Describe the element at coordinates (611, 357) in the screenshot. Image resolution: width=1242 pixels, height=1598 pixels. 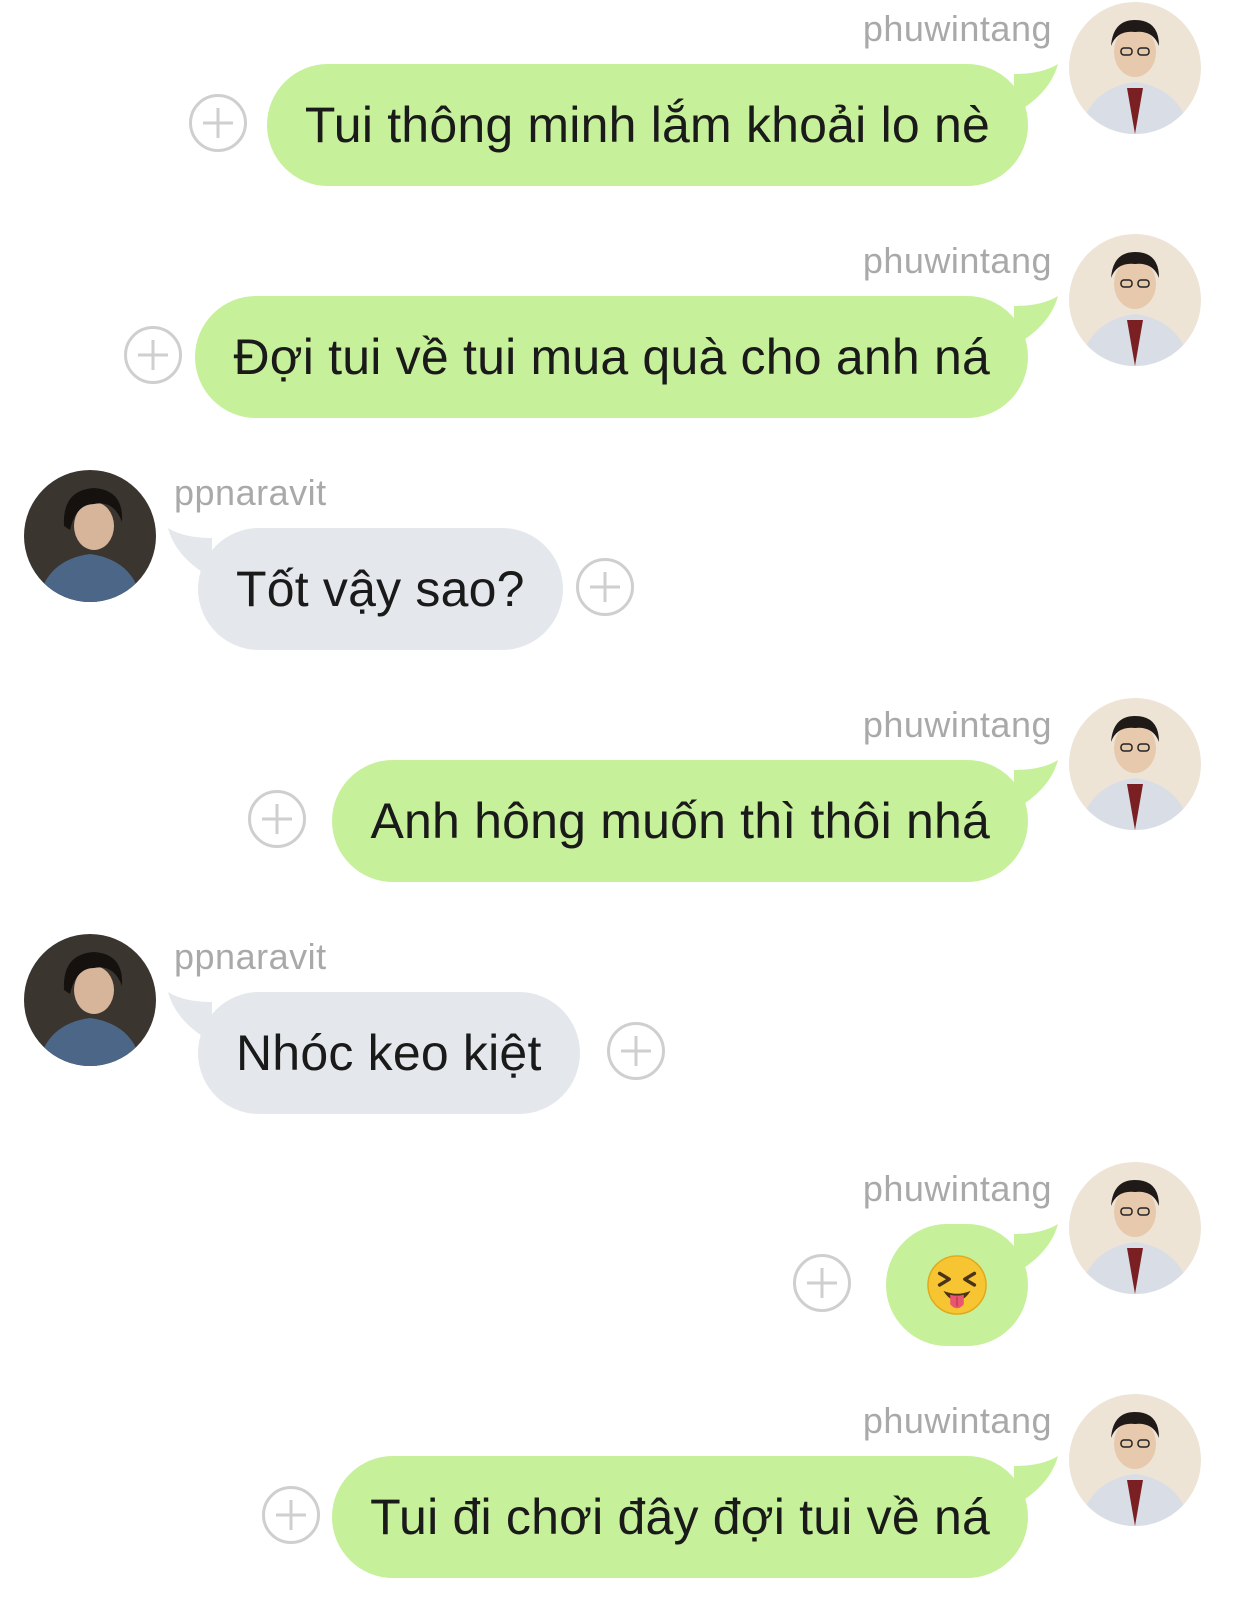
I see `message-bubble: Đợi tui về tui mua quà cho anh ná` at that location.